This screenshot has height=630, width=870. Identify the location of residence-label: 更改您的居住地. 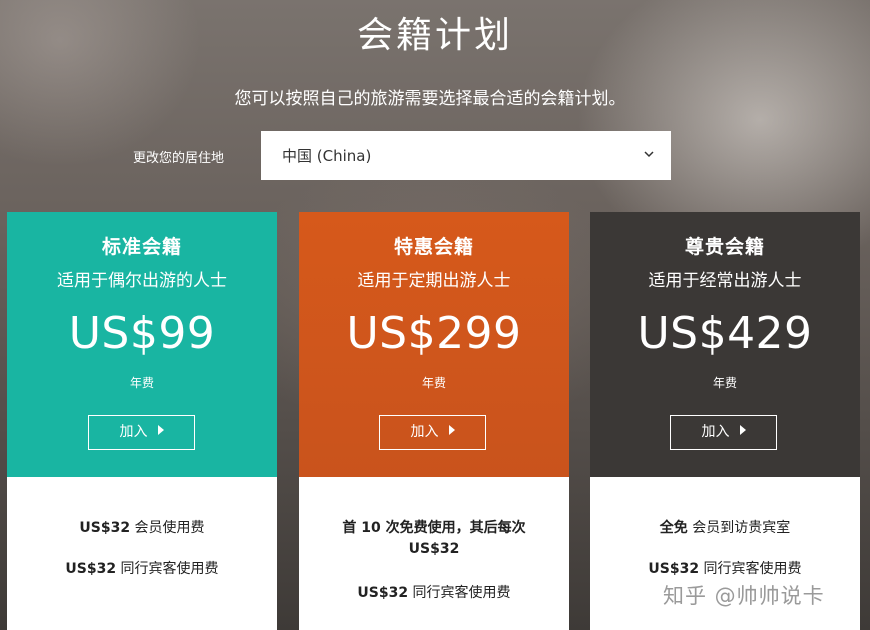
(179, 158).